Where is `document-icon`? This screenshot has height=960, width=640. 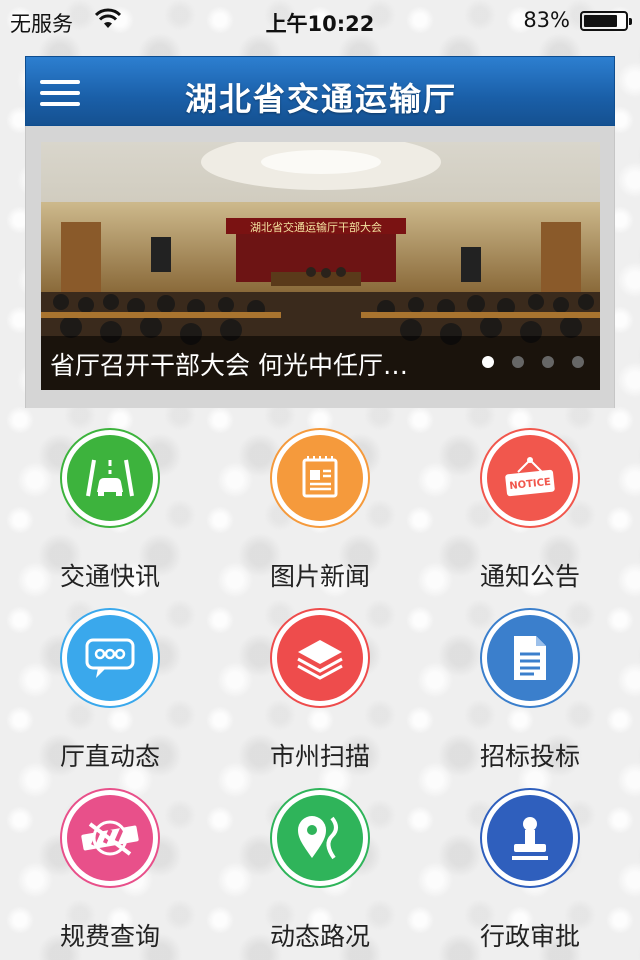
document-icon is located at coordinates (530, 658).